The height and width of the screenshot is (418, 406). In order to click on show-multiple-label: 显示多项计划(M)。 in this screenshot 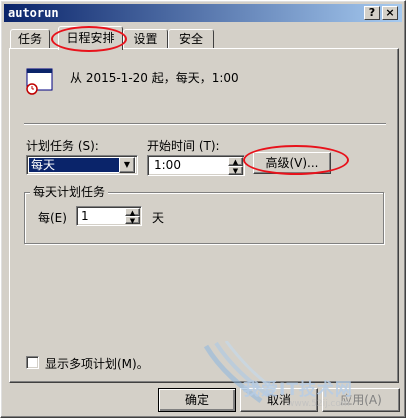, I will do `click(97, 364)`.